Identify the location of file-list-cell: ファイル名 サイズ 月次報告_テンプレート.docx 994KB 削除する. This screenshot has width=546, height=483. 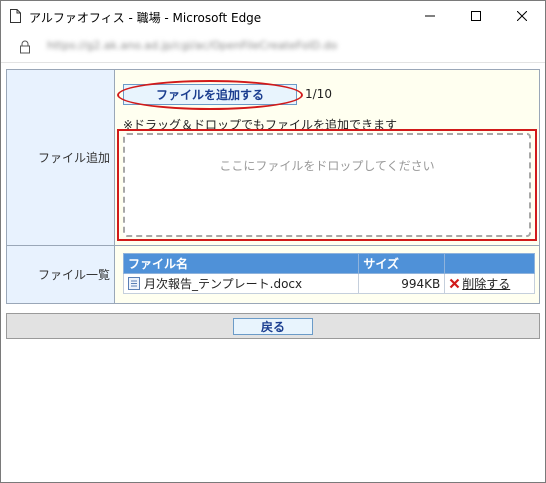
(327, 274).